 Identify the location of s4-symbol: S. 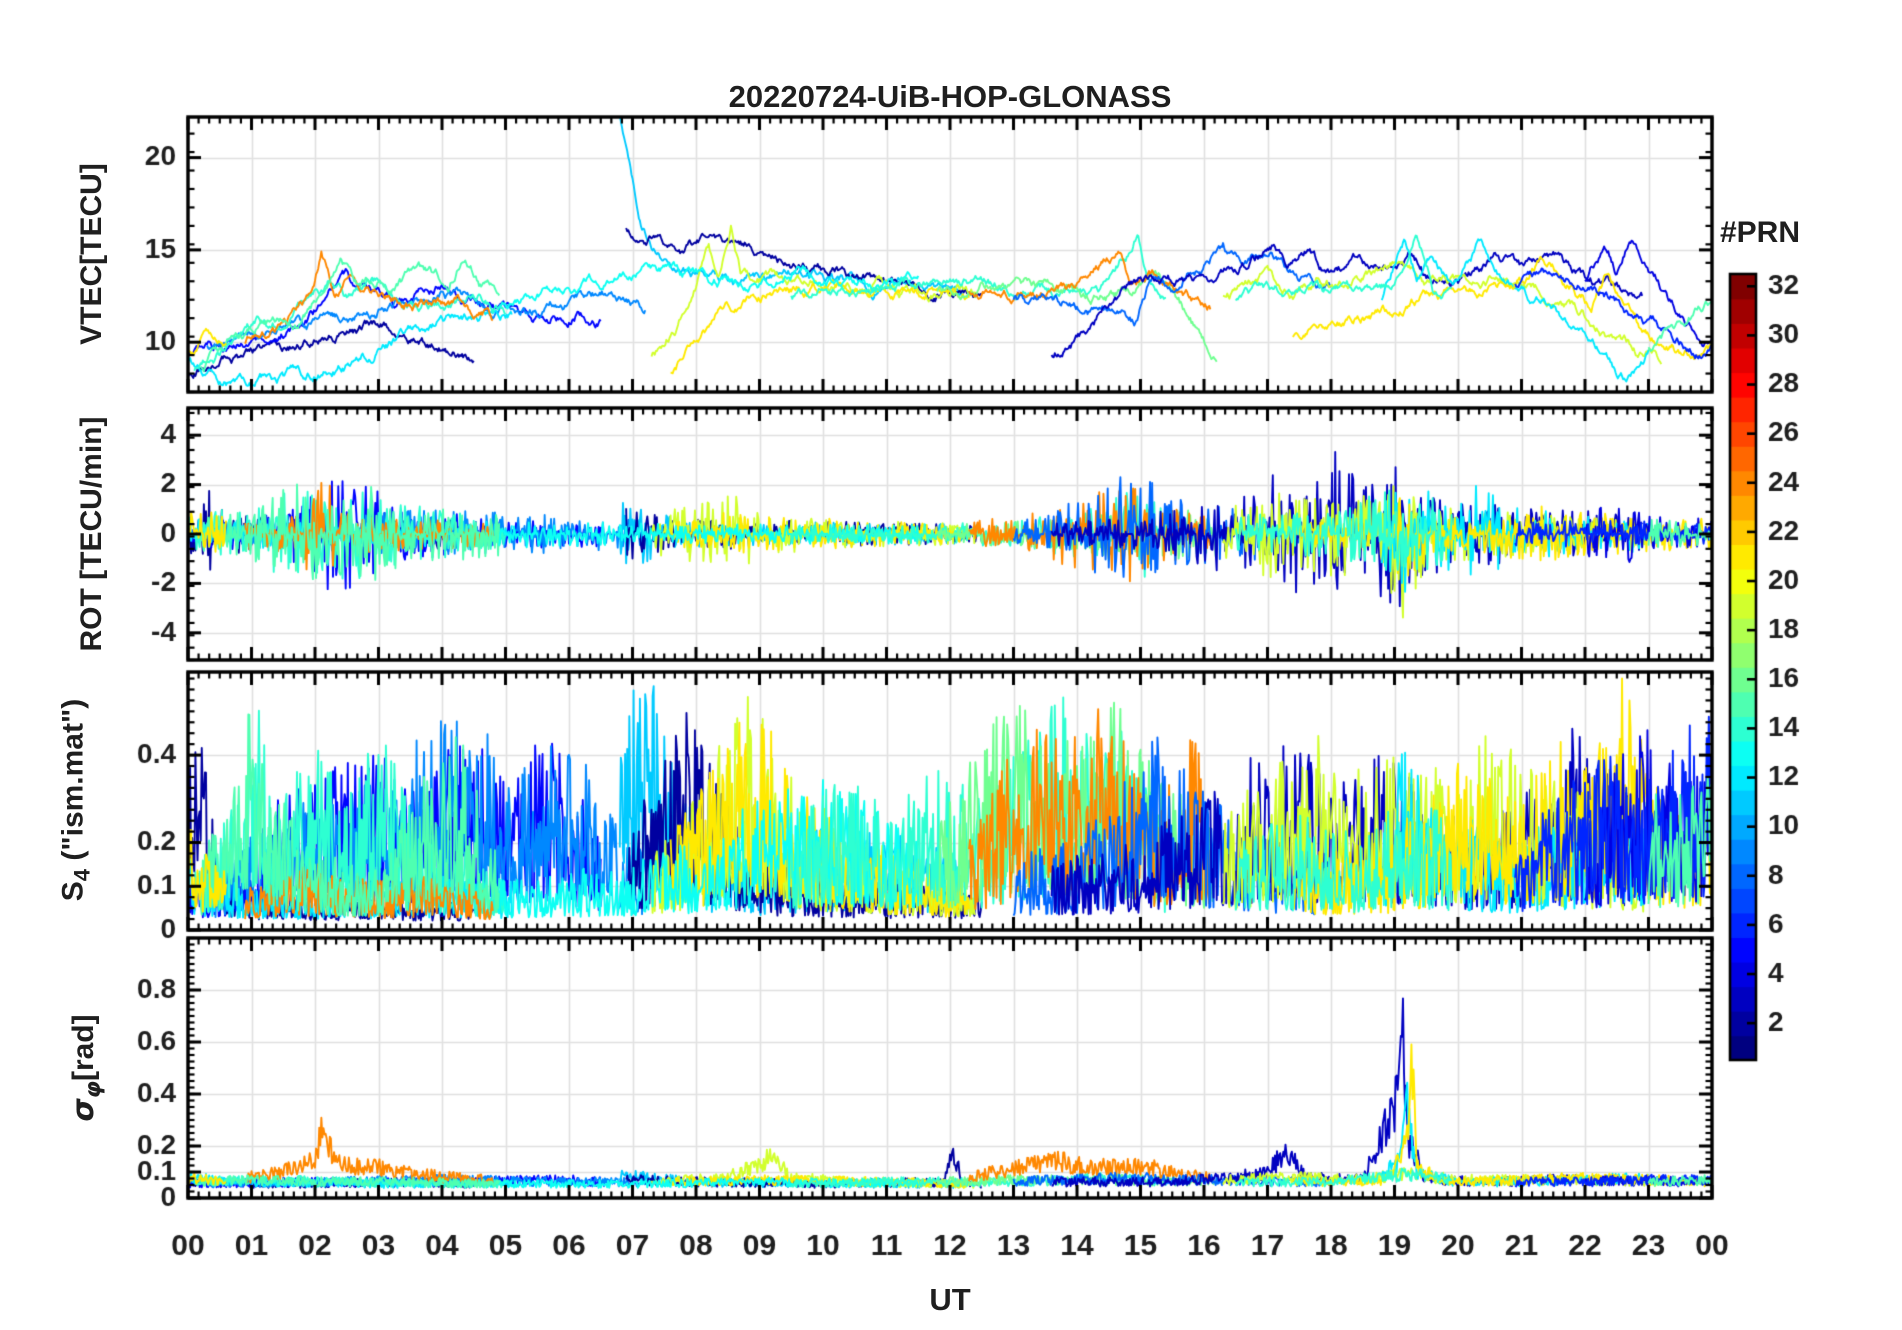
(73, 891).